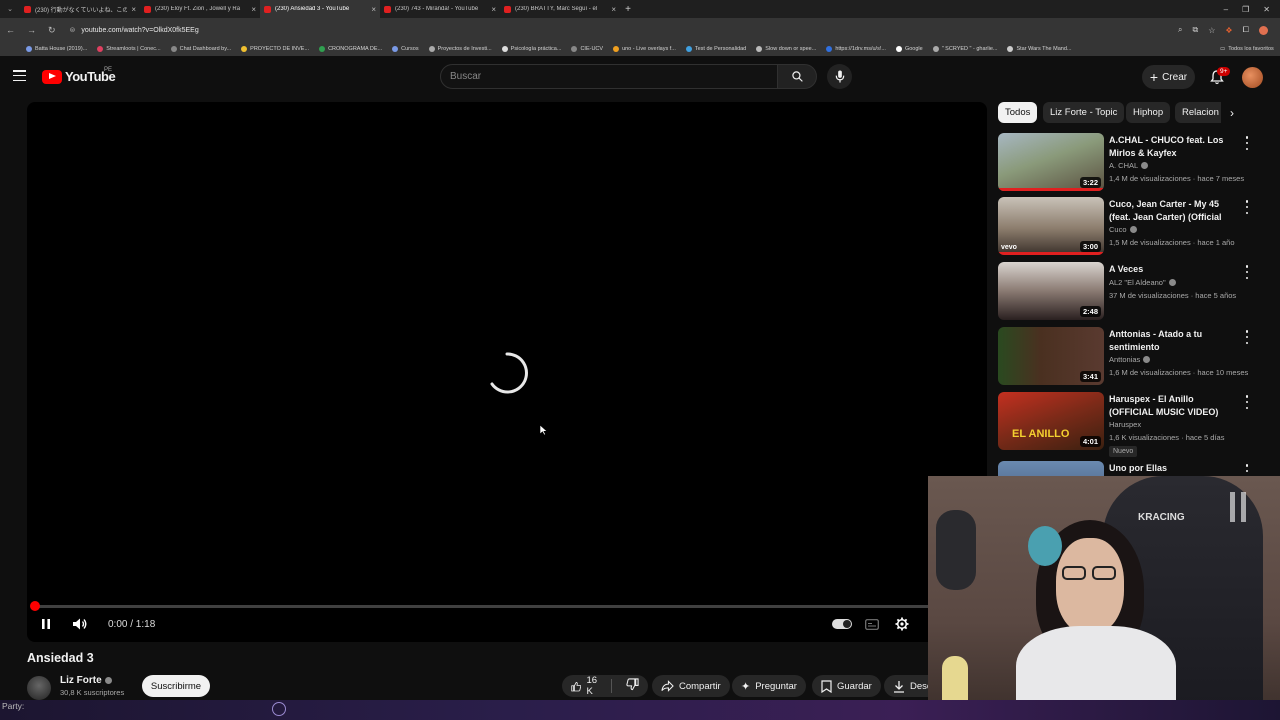  Describe the element at coordinates (609, 76) in the screenshot. I see `search-input: Buscar` at that location.